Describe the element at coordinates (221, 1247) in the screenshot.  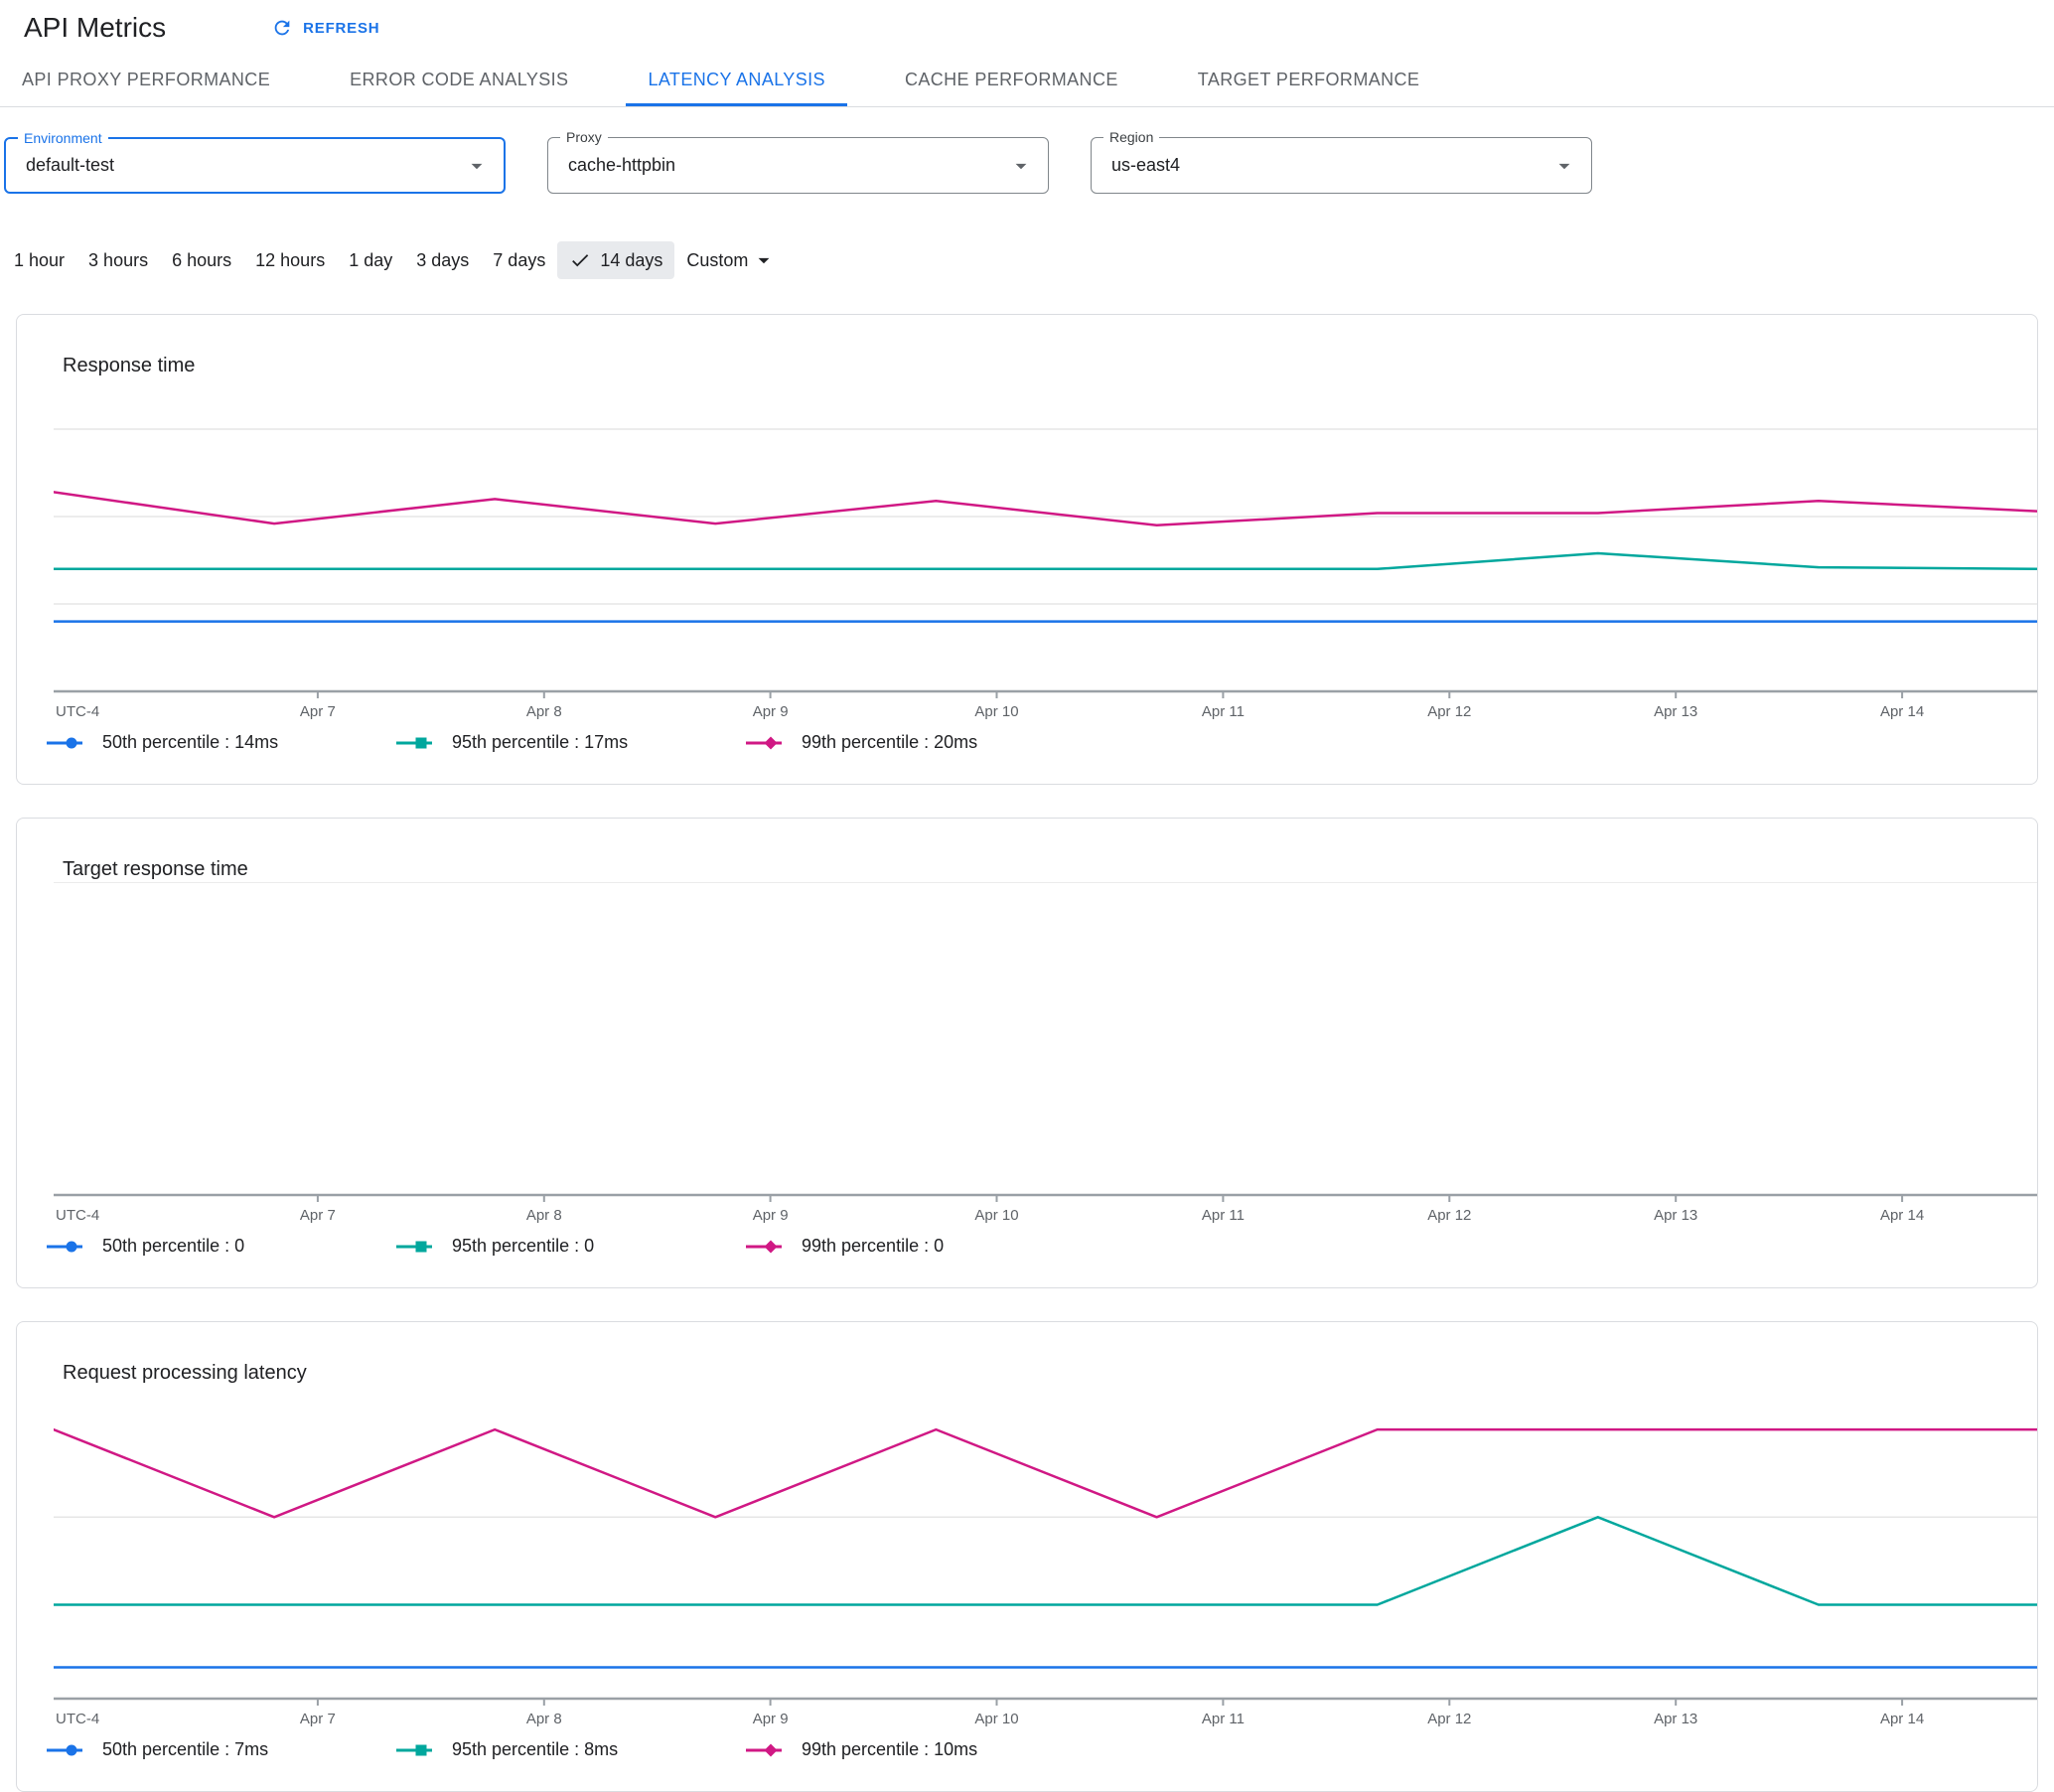
I see `legend-item-50th-percentile: 50th percentile : 0` at that location.